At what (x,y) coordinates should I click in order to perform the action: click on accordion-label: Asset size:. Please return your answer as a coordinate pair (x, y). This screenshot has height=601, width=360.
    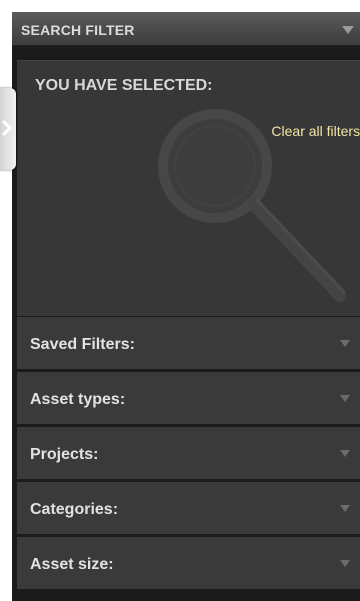
    Looking at the image, I should click on (72, 564).